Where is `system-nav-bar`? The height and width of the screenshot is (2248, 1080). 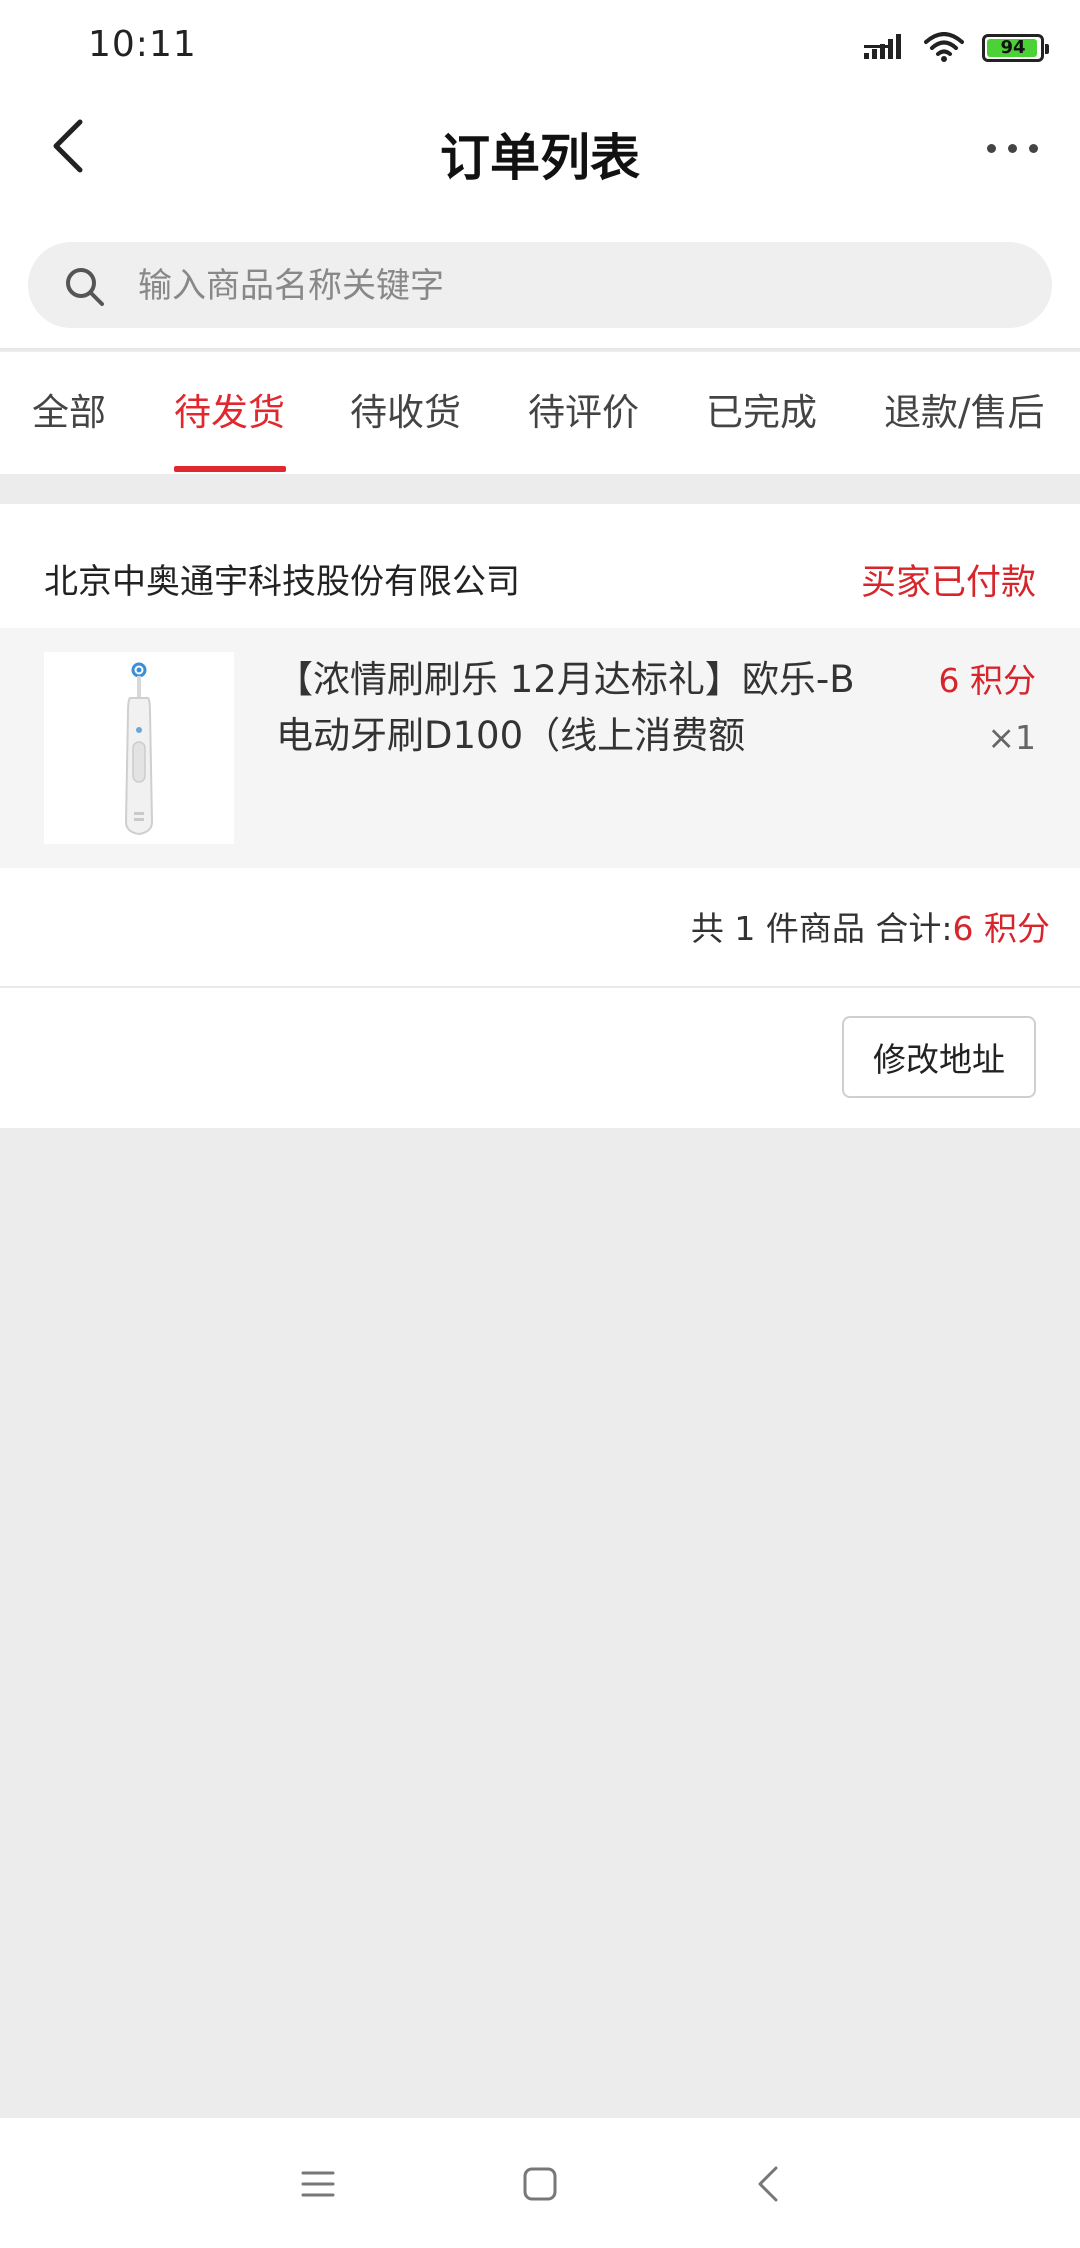
system-nav-bar is located at coordinates (540, 2183).